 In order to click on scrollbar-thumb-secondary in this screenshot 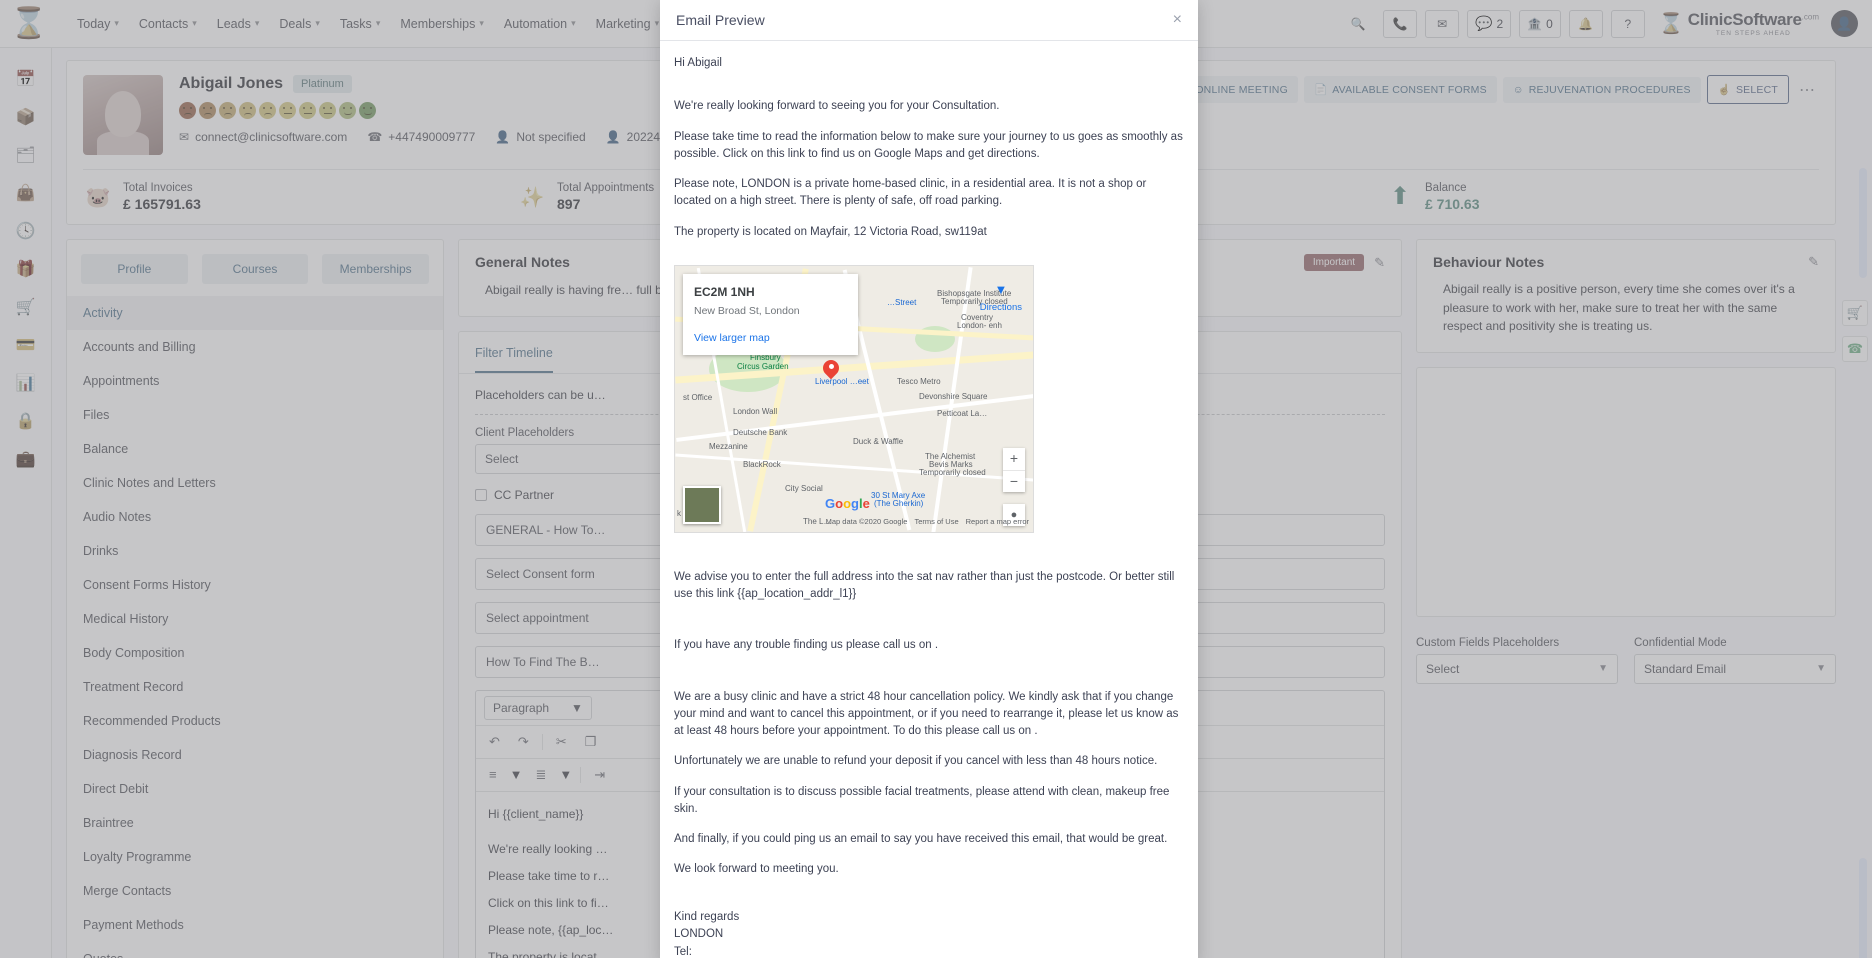, I will do `click(1863, 908)`.